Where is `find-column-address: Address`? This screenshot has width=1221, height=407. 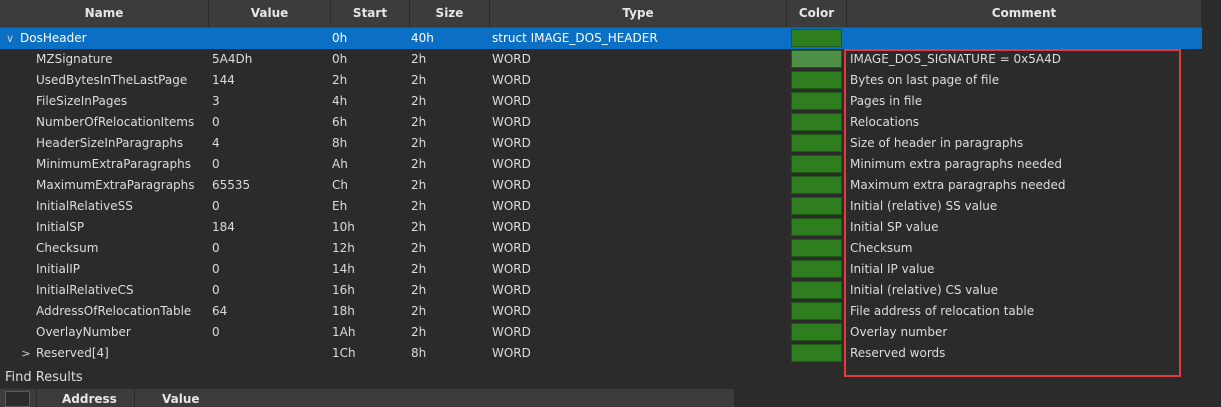 find-column-address: Address is located at coordinates (89, 399).